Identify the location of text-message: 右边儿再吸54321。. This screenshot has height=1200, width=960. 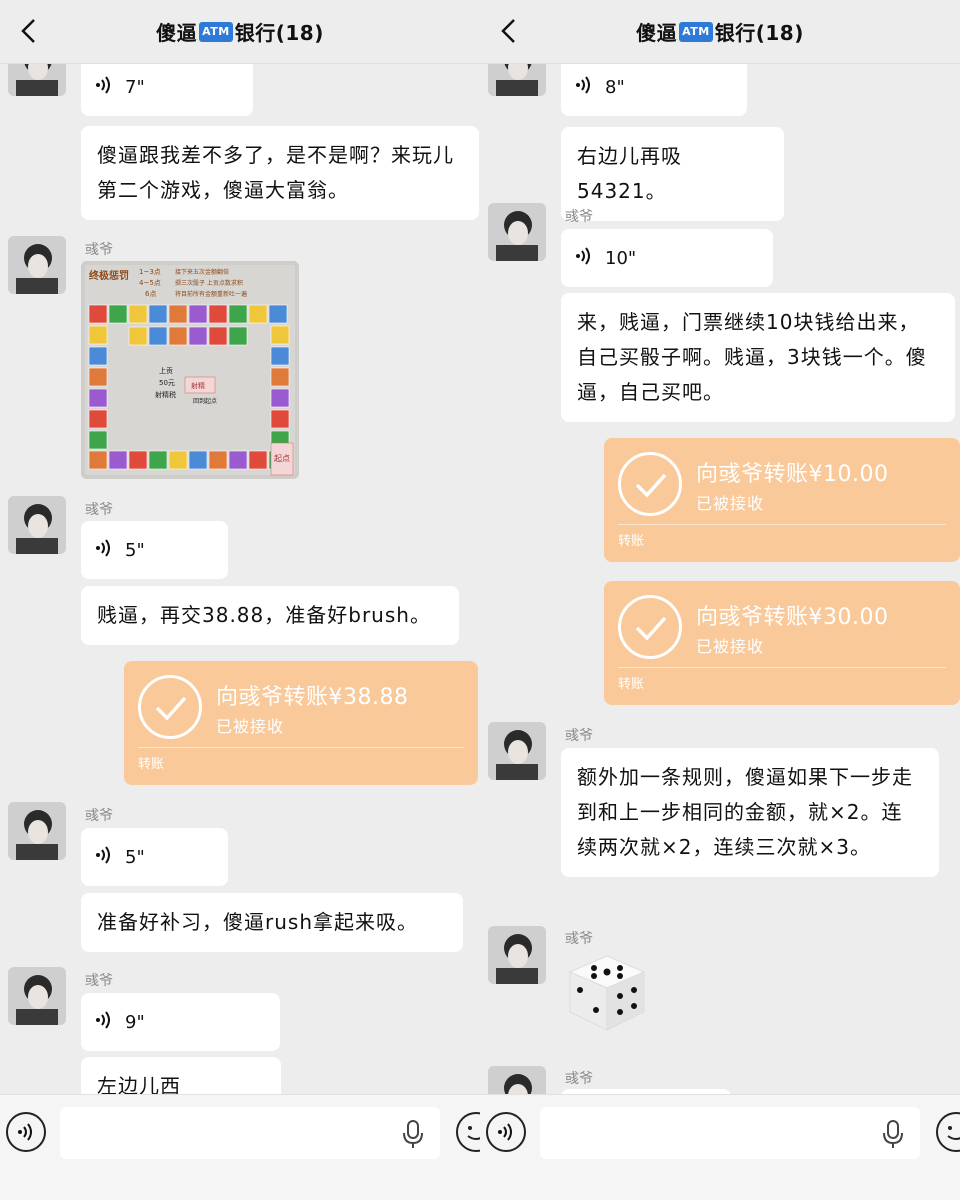
(672, 174).